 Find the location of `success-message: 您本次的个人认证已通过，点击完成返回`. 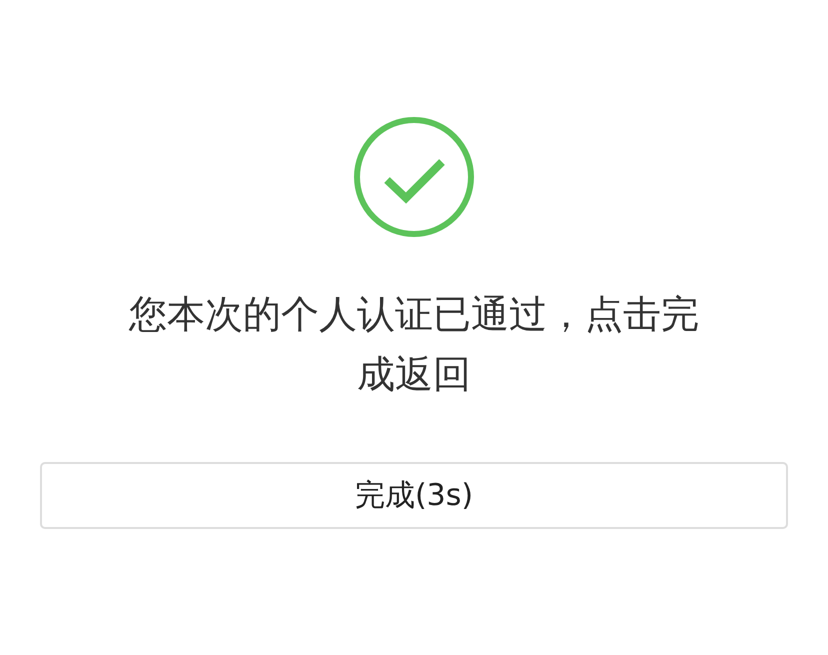

success-message: 您本次的个人认证已通过，点击完成返回 is located at coordinates (414, 344).